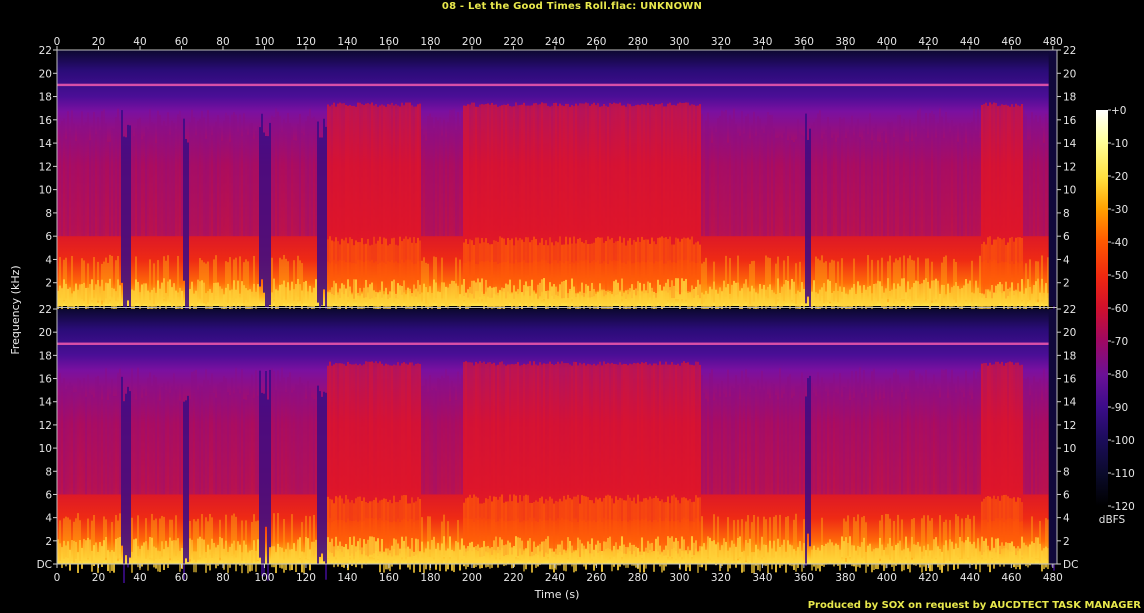  What do you see at coordinates (347, 42) in the screenshot?
I see `x-tick-label-top: 140` at bounding box center [347, 42].